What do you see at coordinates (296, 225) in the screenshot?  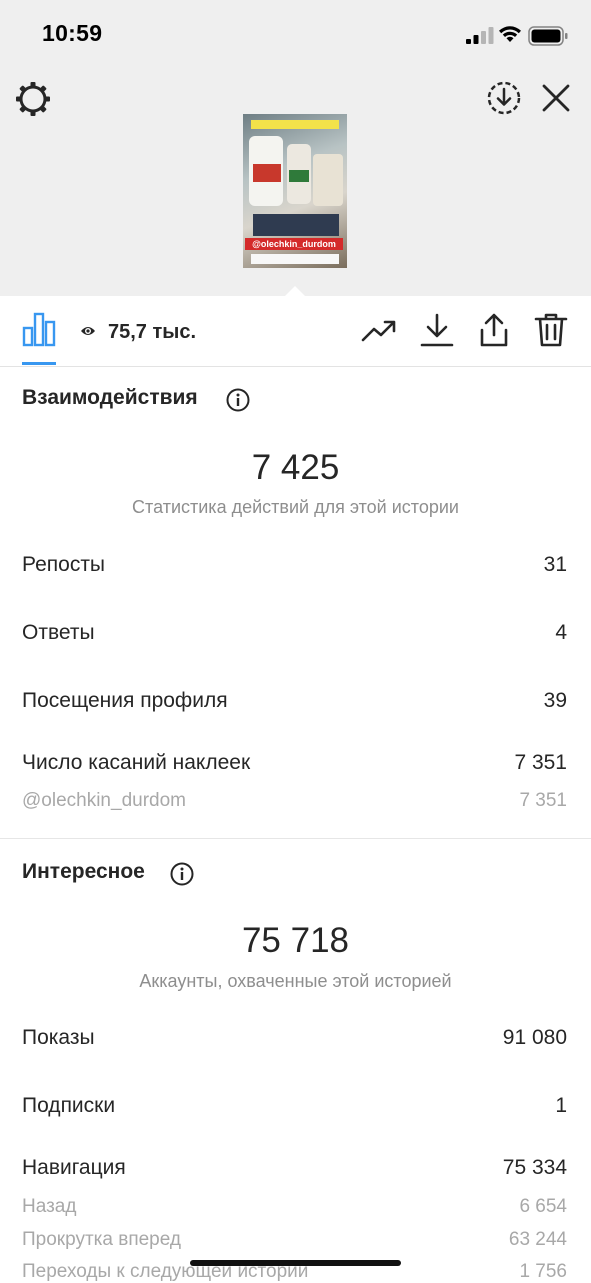 I see `thumb-text-box` at bounding box center [296, 225].